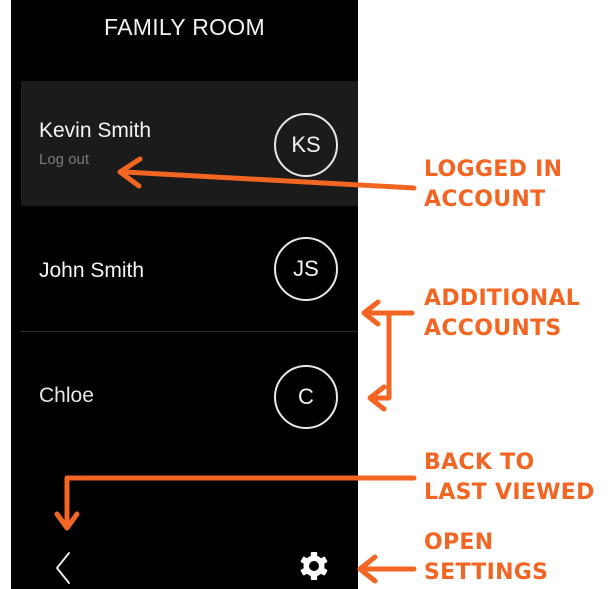 Image resolution: width=613 pixels, height=589 pixels. Describe the element at coordinates (306, 397) in the screenshot. I see `avatar: C` at that location.